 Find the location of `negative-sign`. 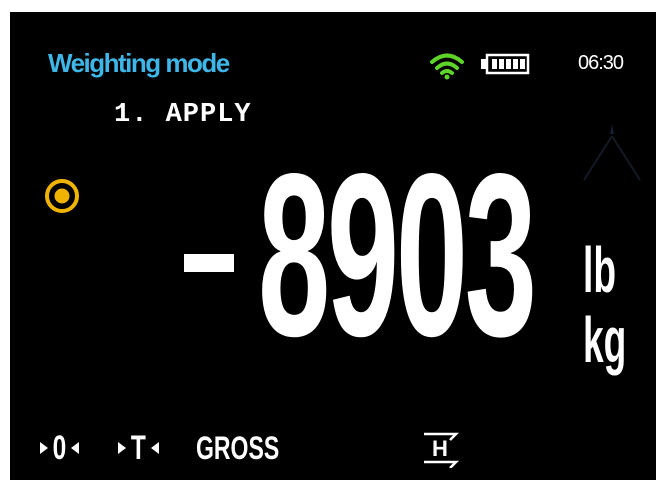

negative-sign is located at coordinates (209, 263).